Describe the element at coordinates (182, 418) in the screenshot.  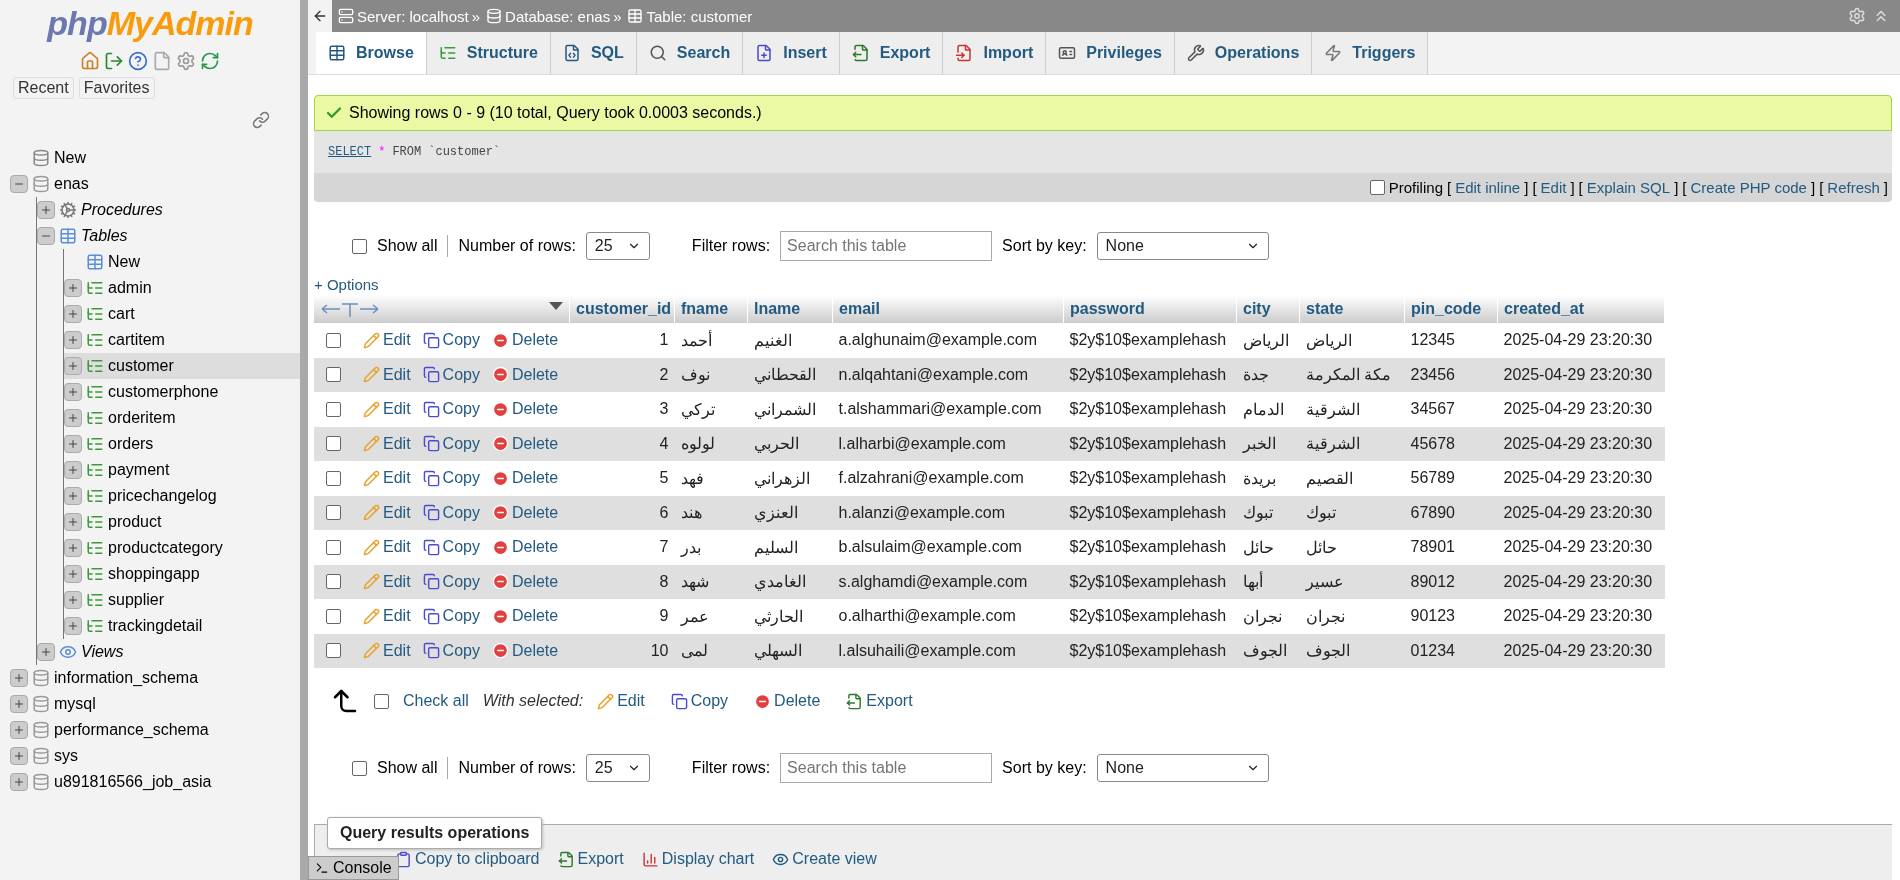
I see `tree-item: orderitem` at that location.